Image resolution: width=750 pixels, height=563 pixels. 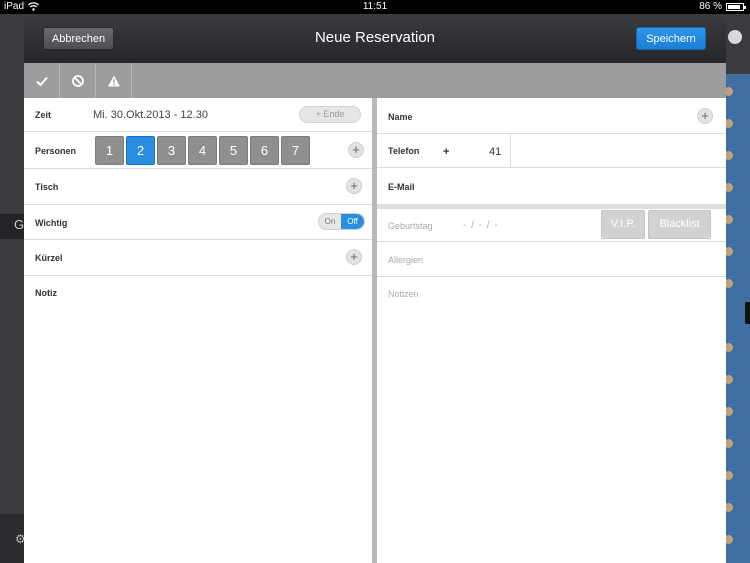 I want to click on email-label: E-Mail, so click(x=401, y=187).